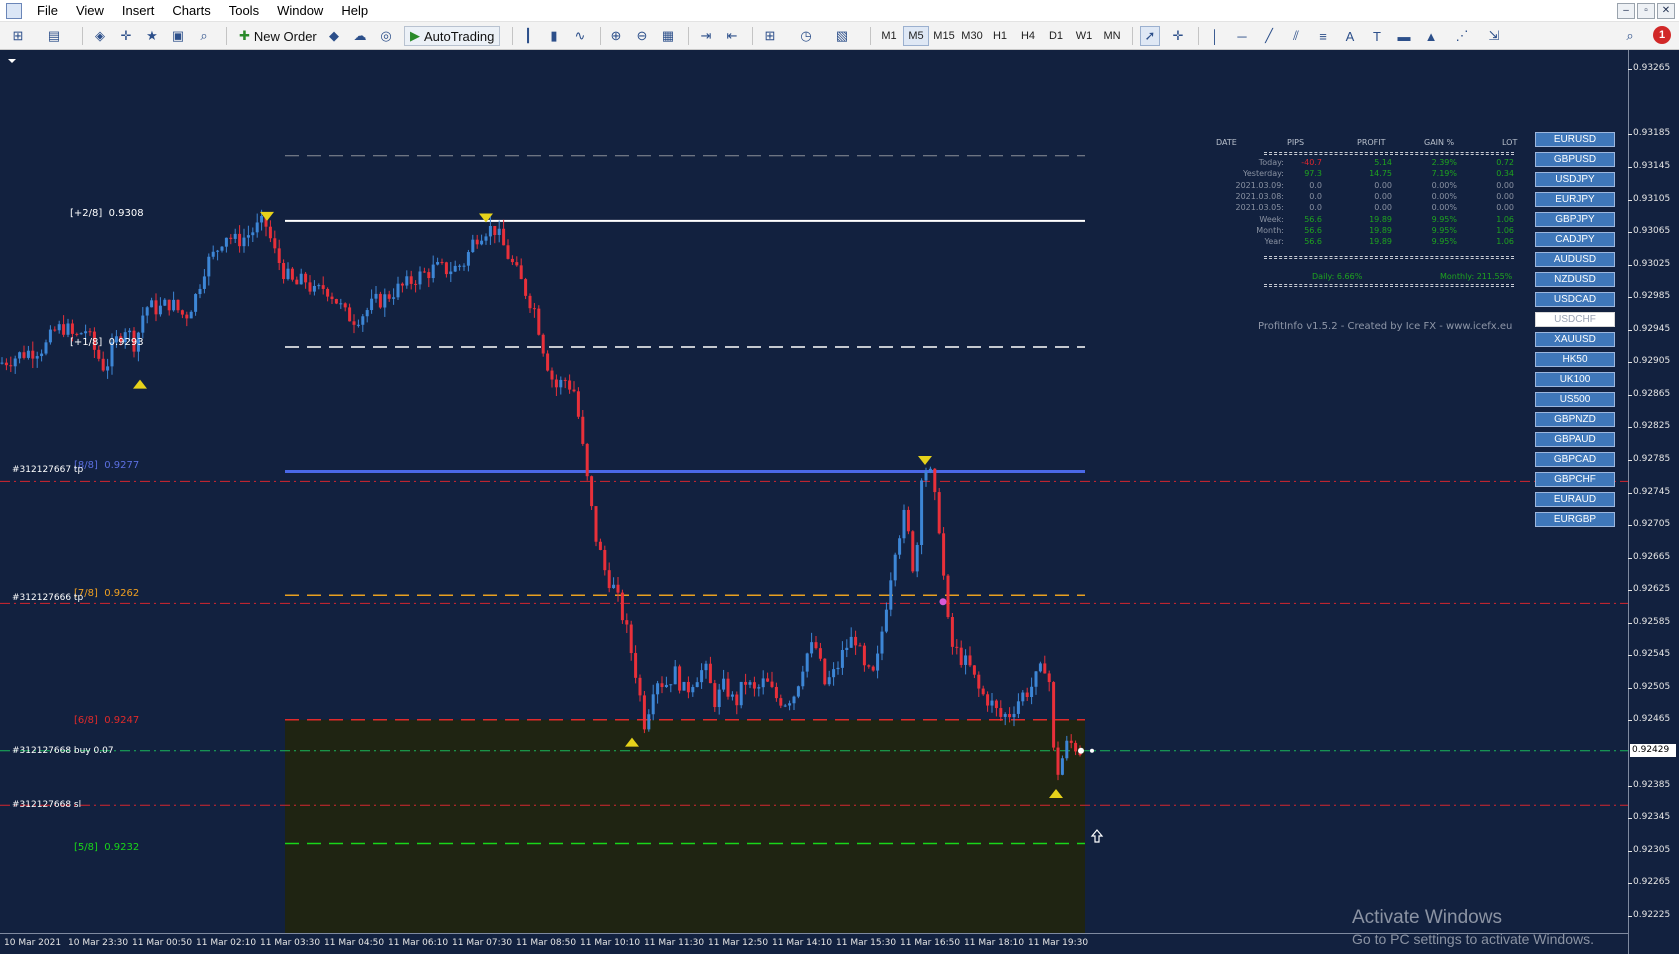 The height and width of the screenshot is (954, 1679). Describe the element at coordinates (360, 36) in the screenshot. I see `signals-icon: ☁` at that location.